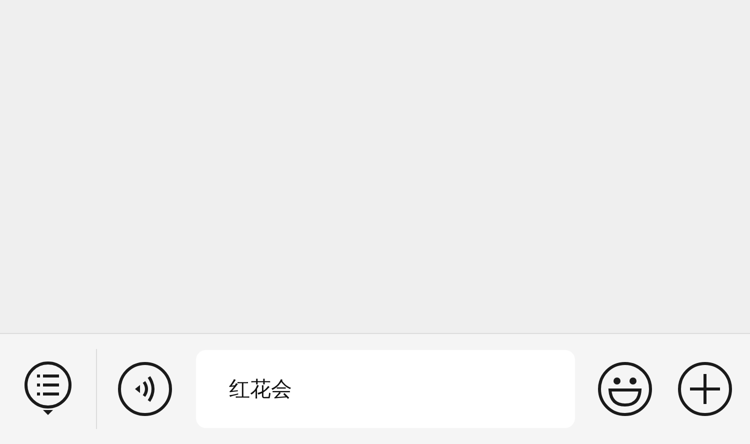 This screenshot has width=750, height=444. What do you see at coordinates (385, 389) in the screenshot?
I see `message-input: 红花会` at bounding box center [385, 389].